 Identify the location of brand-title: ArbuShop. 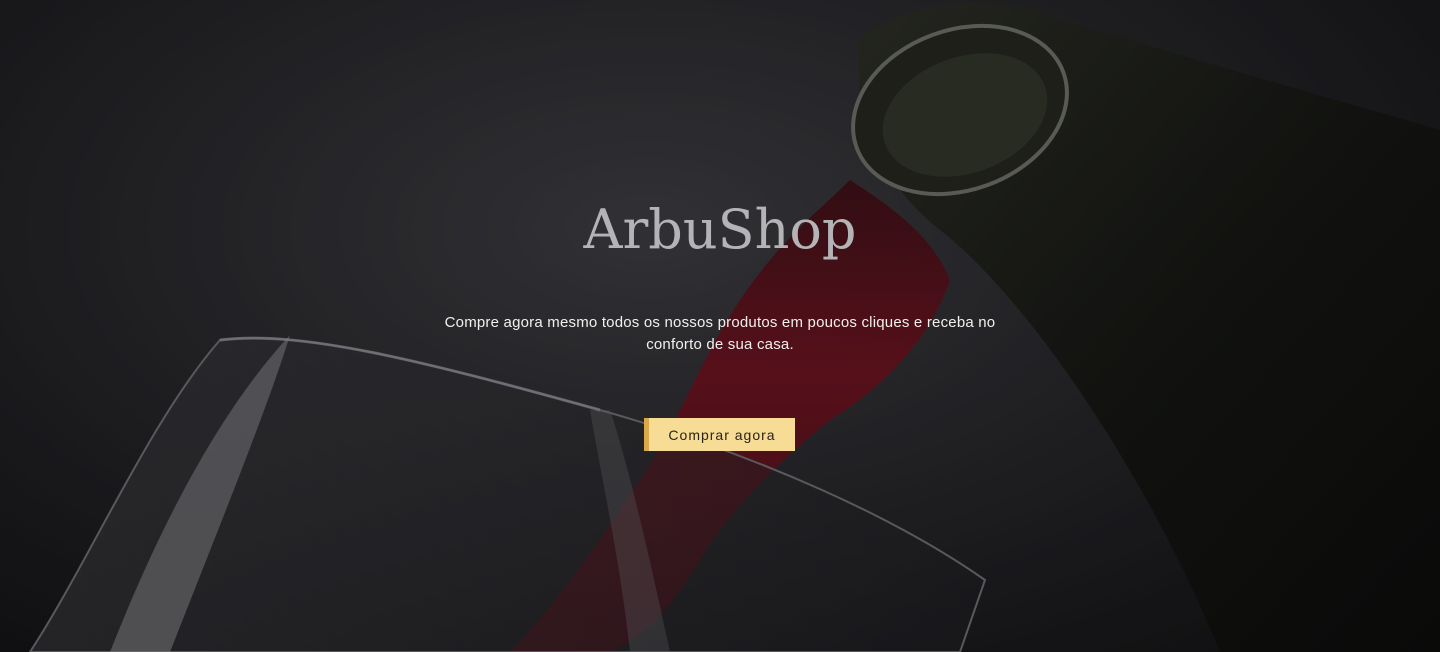
(720, 229).